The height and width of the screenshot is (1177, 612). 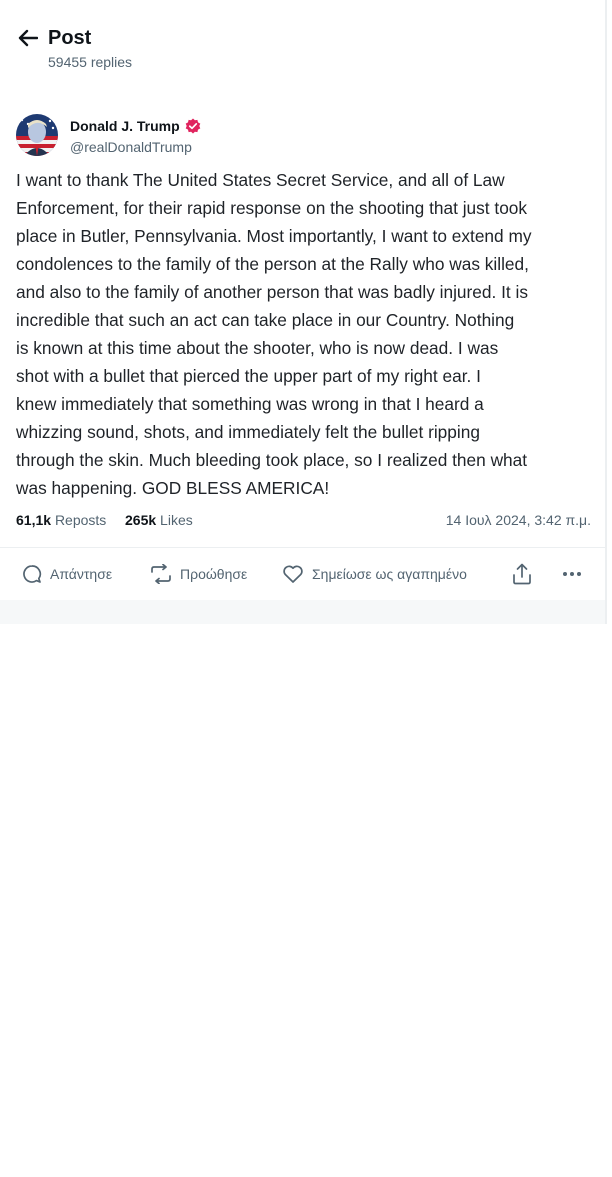 What do you see at coordinates (303, 1162) in the screenshot?
I see `next-card` at bounding box center [303, 1162].